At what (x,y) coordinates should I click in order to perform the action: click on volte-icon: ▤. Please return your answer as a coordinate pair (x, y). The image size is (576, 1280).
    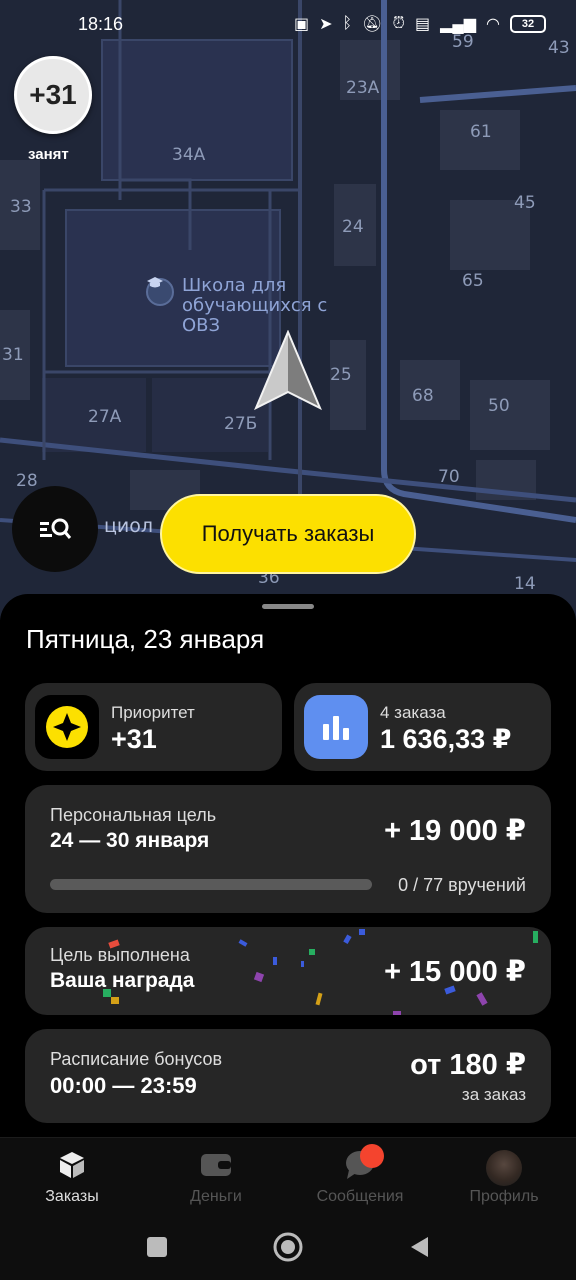
    Looking at the image, I should click on (422, 24).